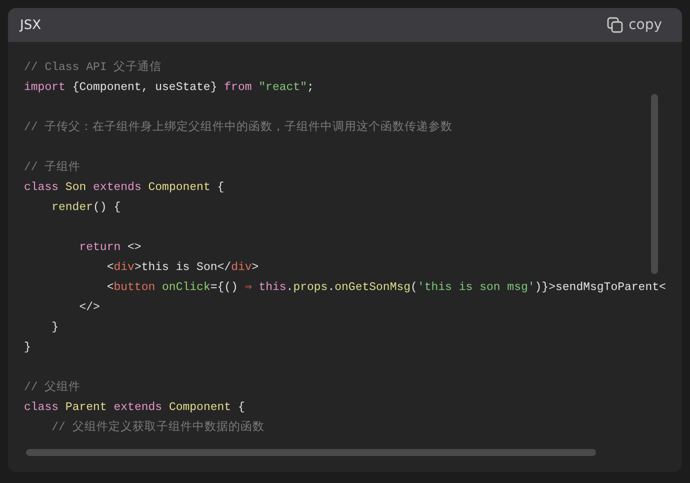  I want to click on code-line: import {Component, useState} from "react";, so click(169, 88).